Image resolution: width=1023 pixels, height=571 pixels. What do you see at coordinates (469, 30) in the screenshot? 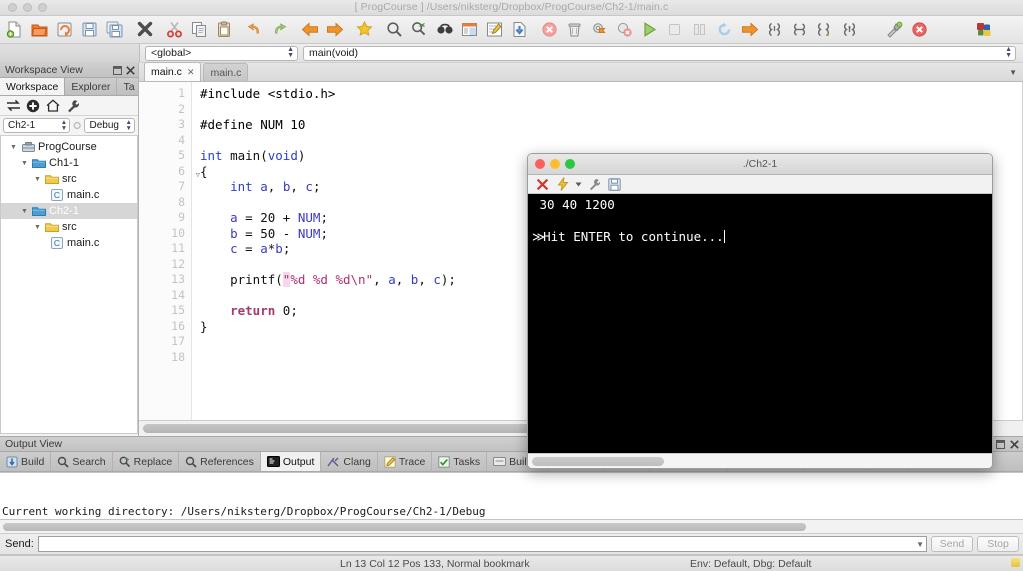
I see `goto-icon` at bounding box center [469, 30].